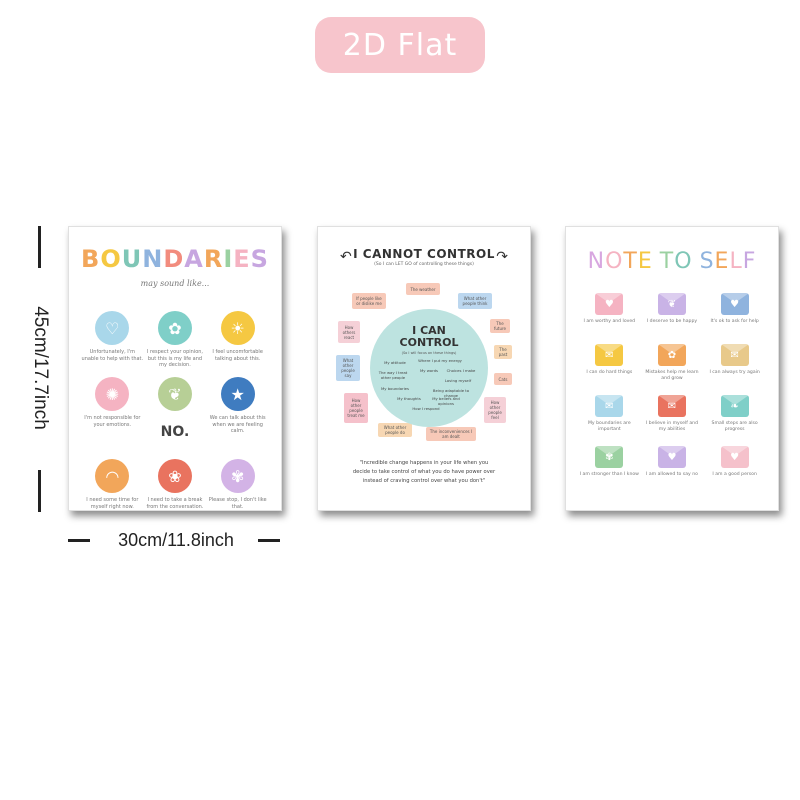 Image resolution: width=800 pixels, height=800 pixels. Describe the element at coordinates (153, 259) in the screenshot. I see `boundaries-title-letter: N` at that location.